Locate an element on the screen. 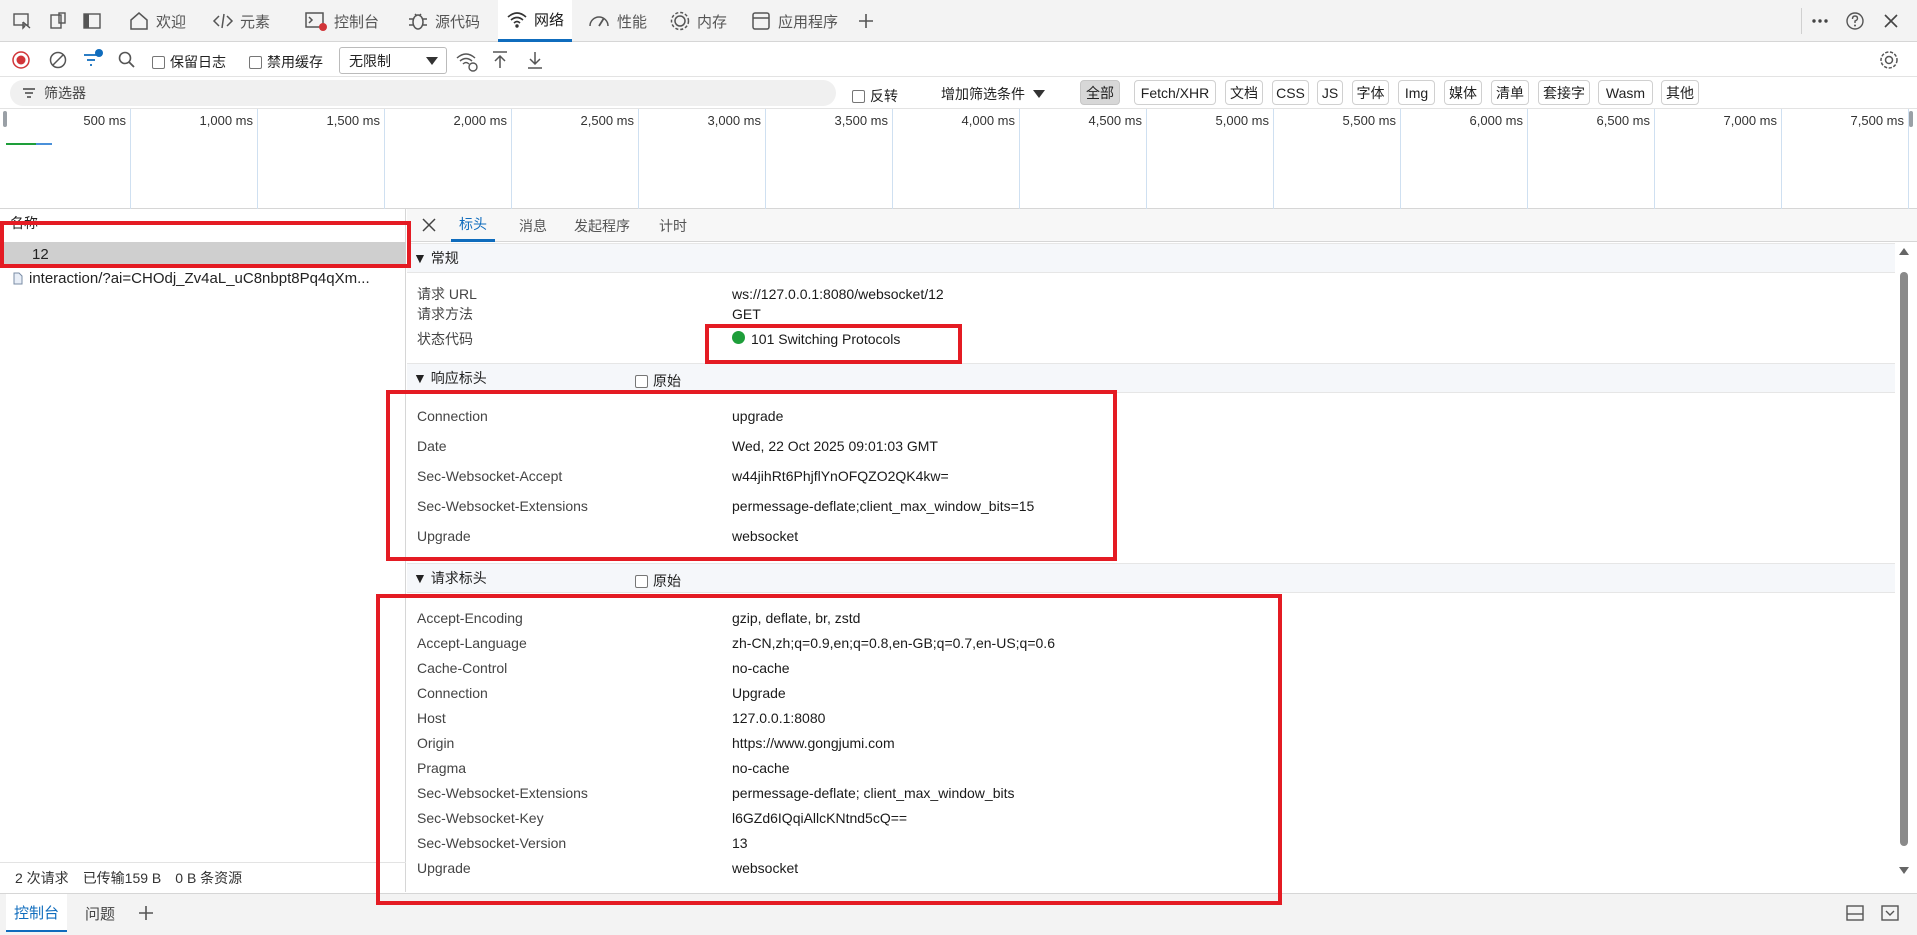  drawer-tab-issues: 问题 is located at coordinates (100, 913).